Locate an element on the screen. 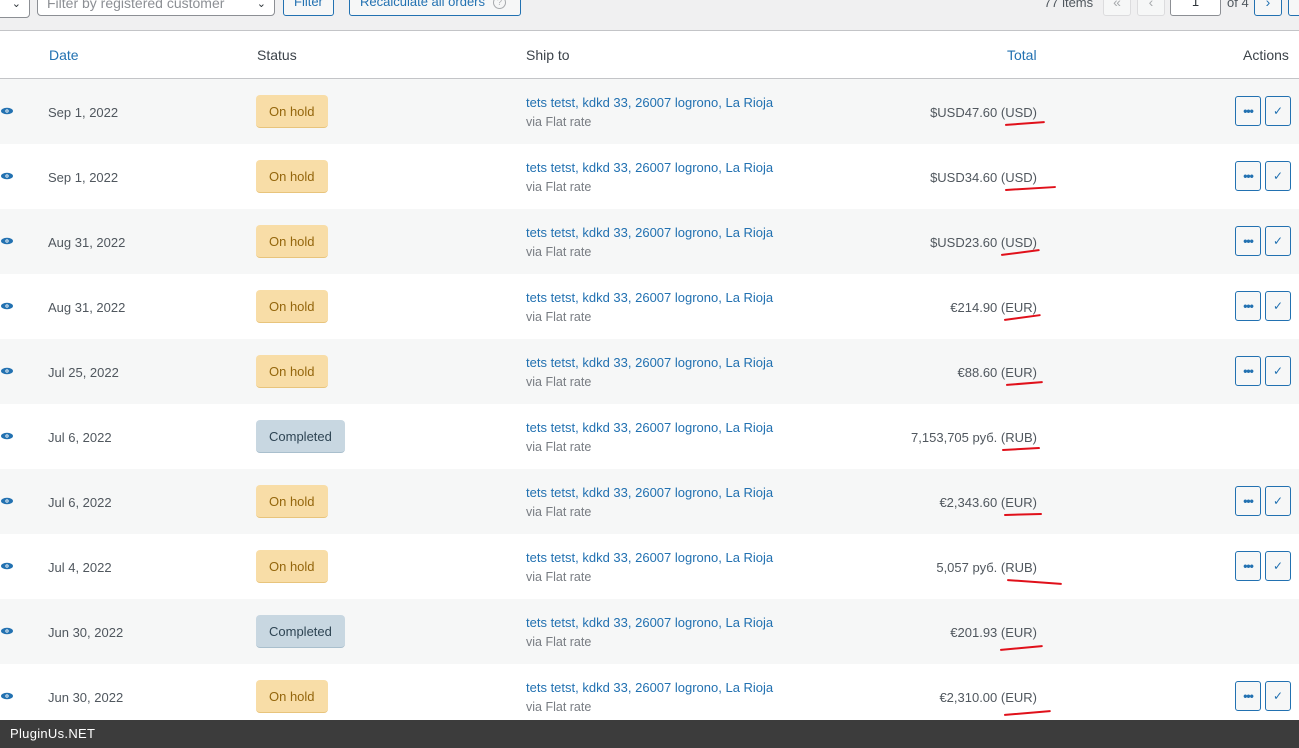 The image size is (1299, 748). order-total: $USD47.60 (USD) is located at coordinates (983, 112).